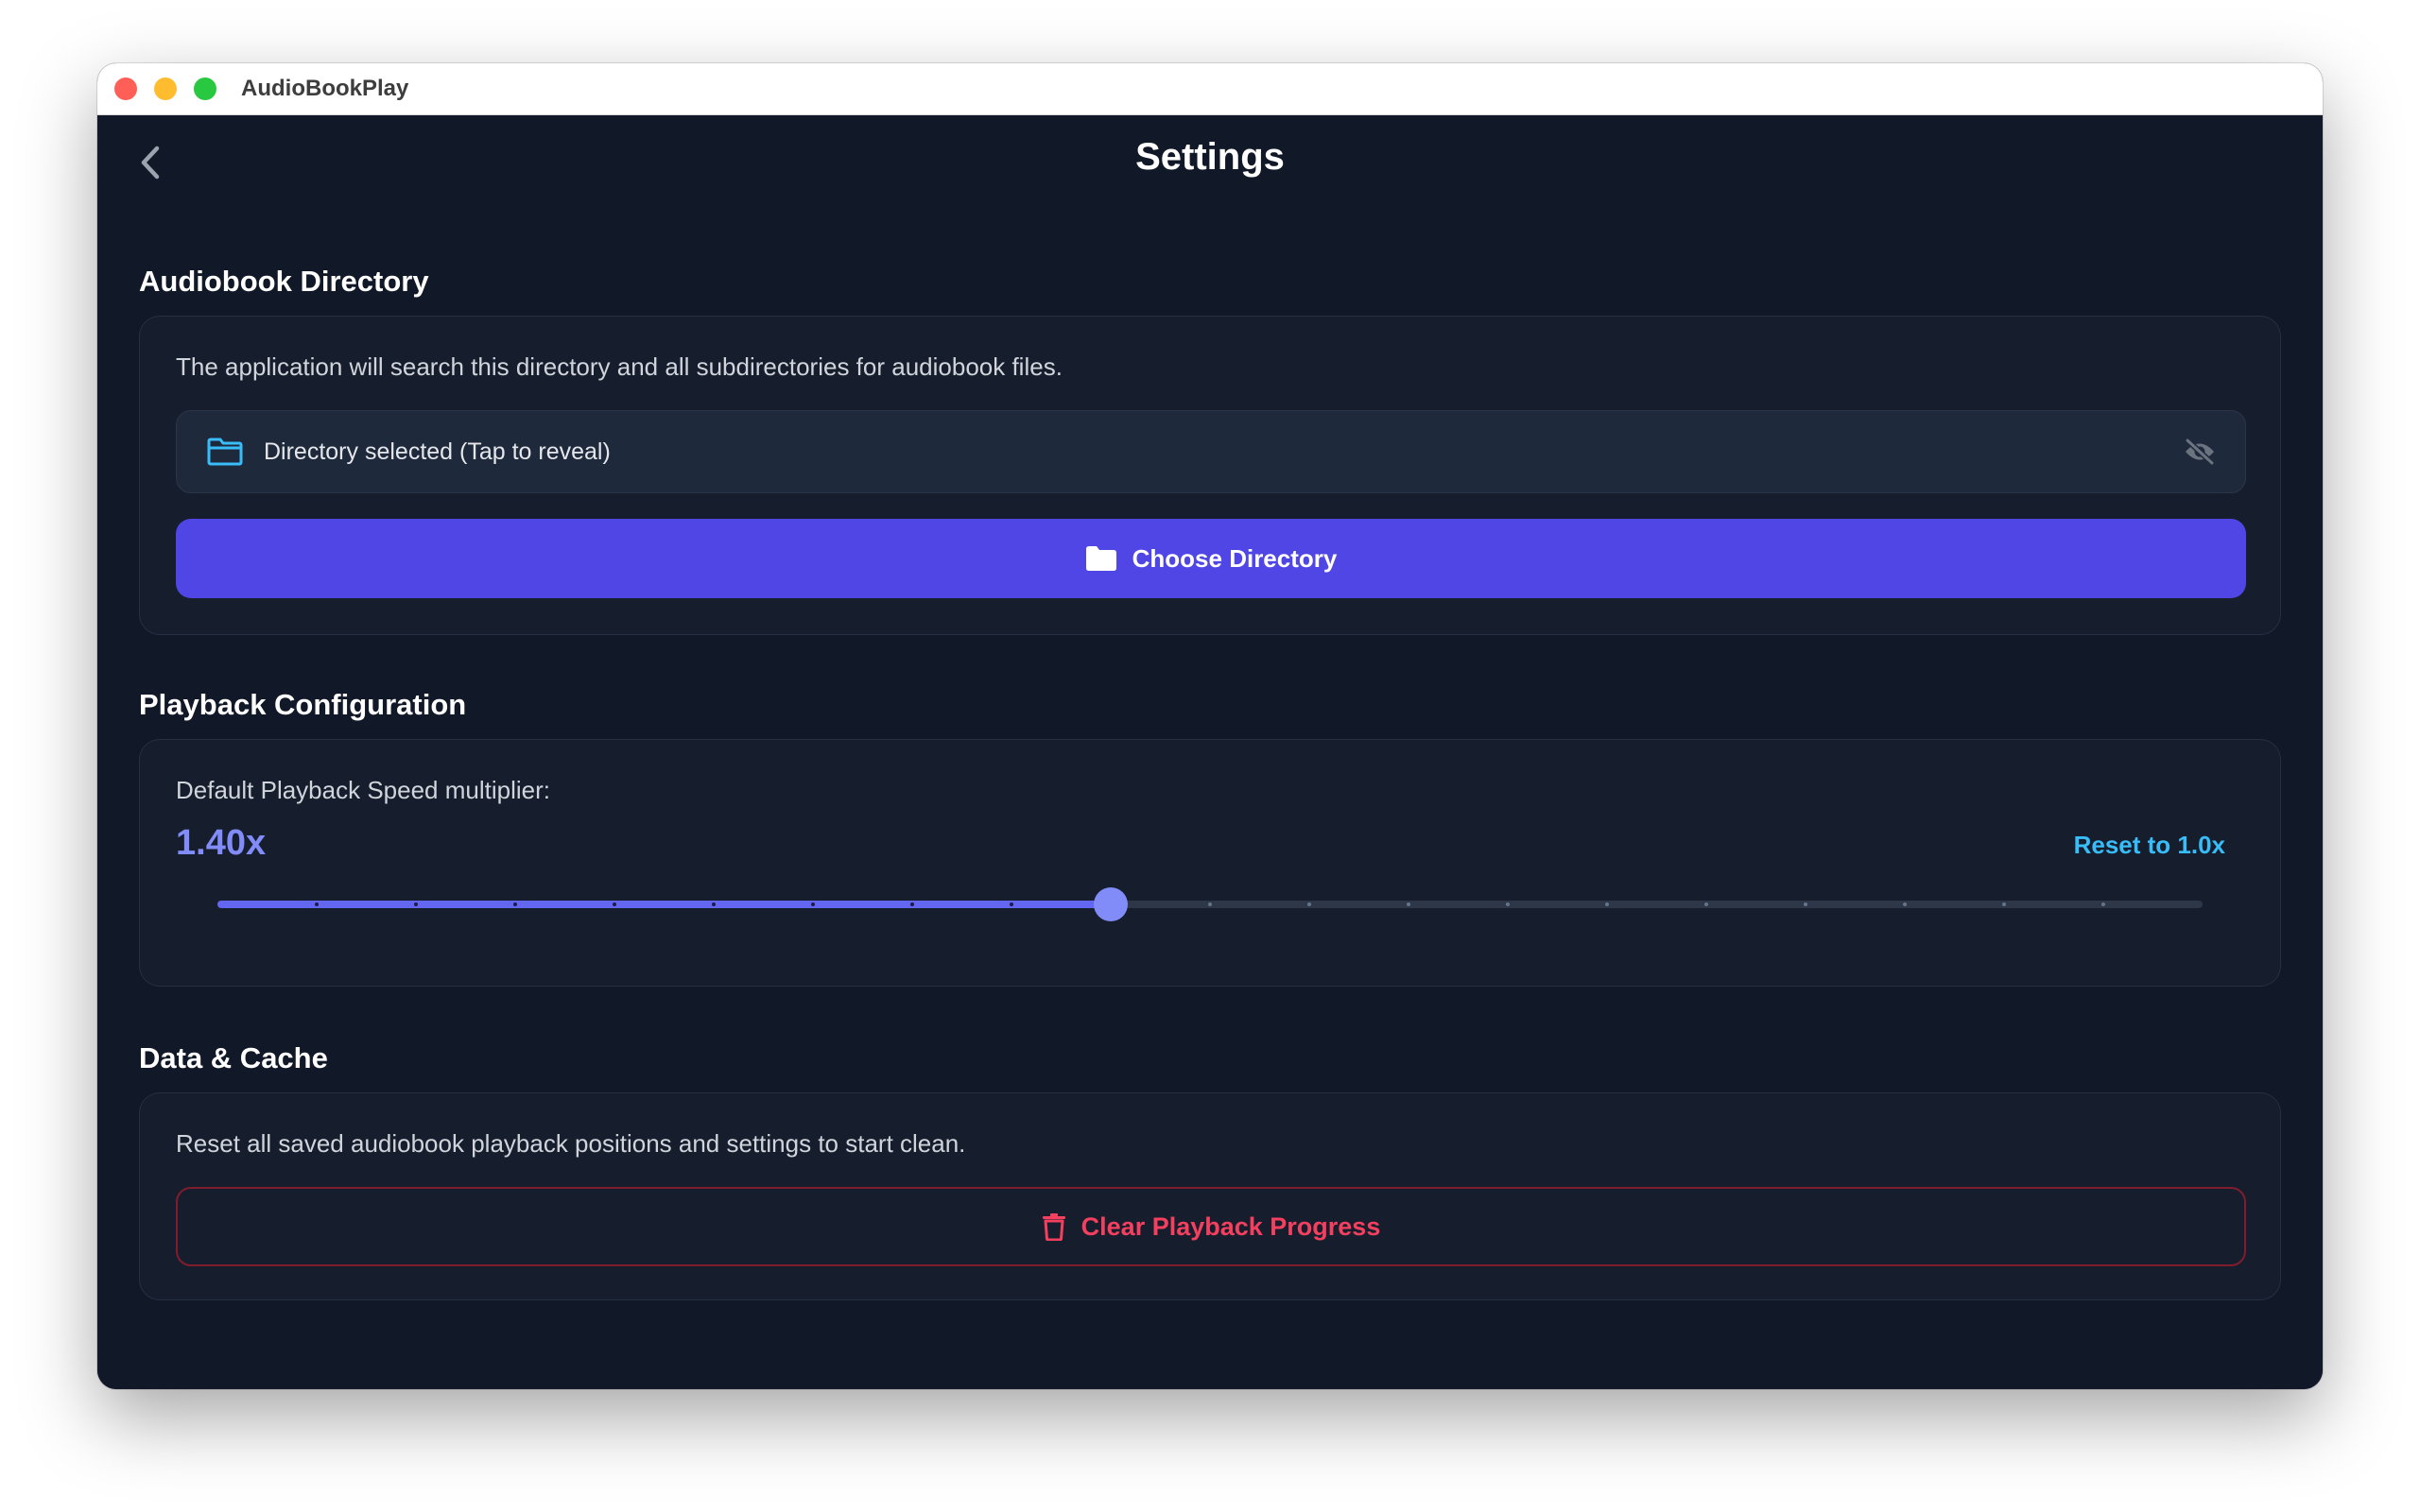  What do you see at coordinates (303, 704) in the screenshot?
I see `section-title-playback: Playback Configuration` at bounding box center [303, 704].